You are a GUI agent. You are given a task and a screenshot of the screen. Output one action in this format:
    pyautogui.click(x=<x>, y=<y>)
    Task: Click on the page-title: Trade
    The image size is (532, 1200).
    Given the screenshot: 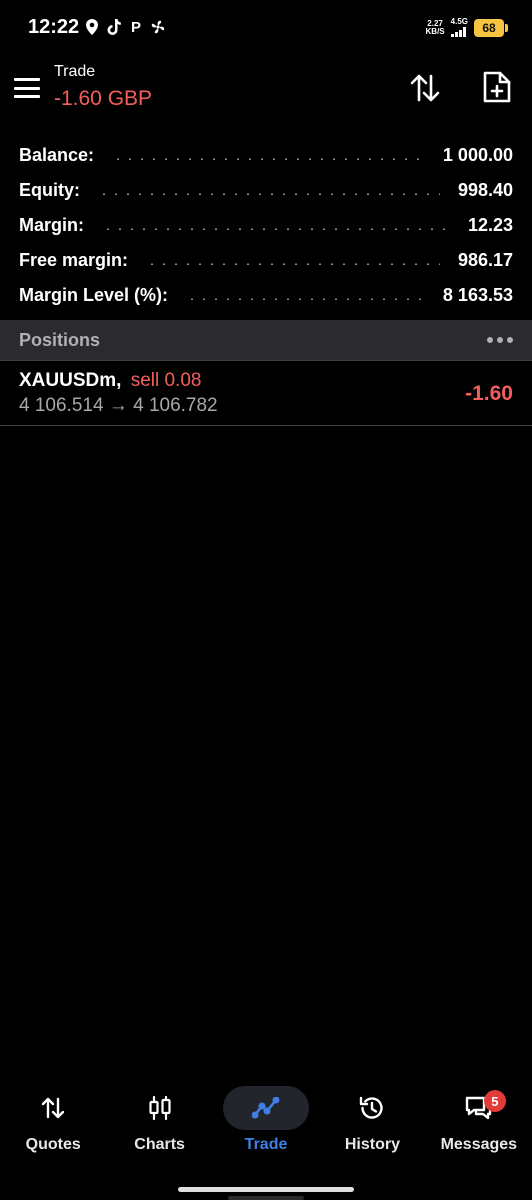 What is the action you would take?
    pyautogui.click(x=75, y=71)
    